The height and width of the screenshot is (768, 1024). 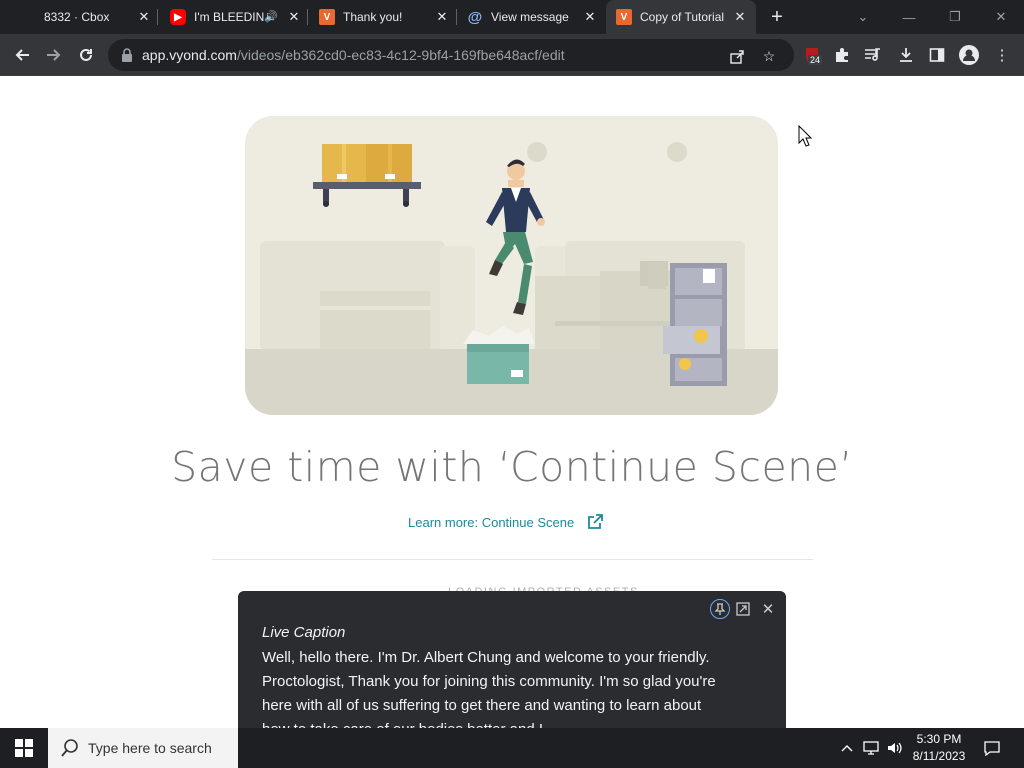 I want to click on new-tab-button: +, so click(x=777, y=17).